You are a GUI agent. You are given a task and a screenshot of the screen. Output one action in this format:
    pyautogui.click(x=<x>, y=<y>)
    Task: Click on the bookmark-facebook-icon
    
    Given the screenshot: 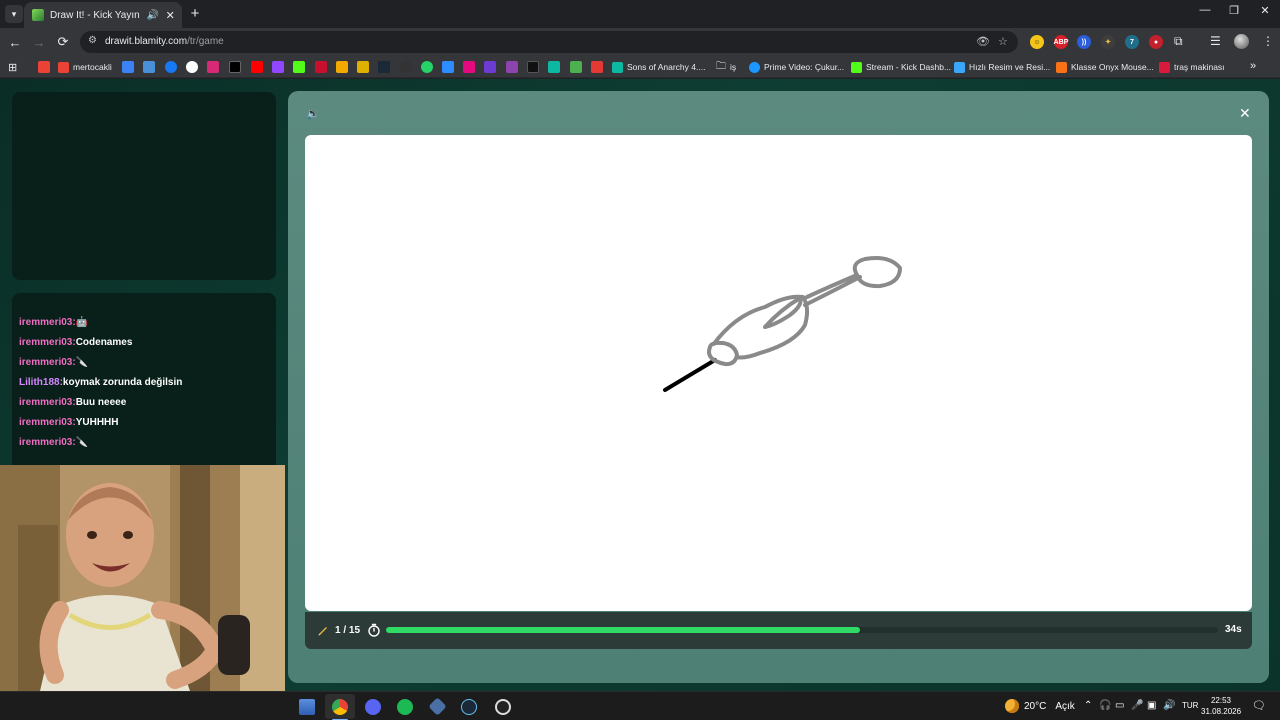 What is the action you would take?
    pyautogui.click(x=171, y=67)
    